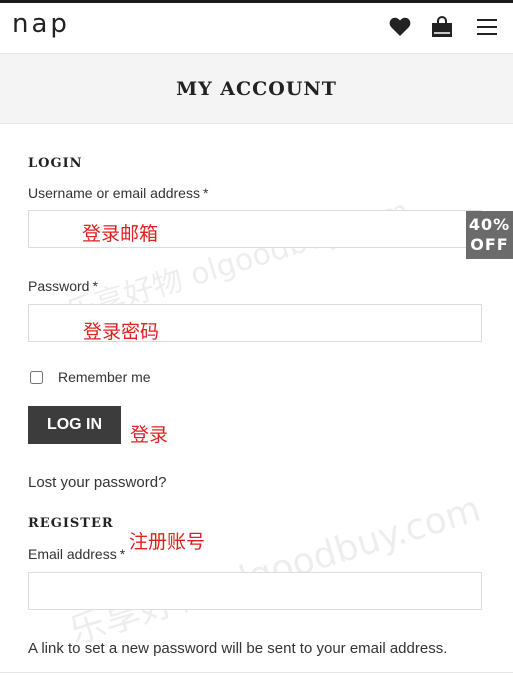 The height and width of the screenshot is (675, 513). What do you see at coordinates (55, 163) in the screenshot?
I see `login-heading: LOGIN` at bounding box center [55, 163].